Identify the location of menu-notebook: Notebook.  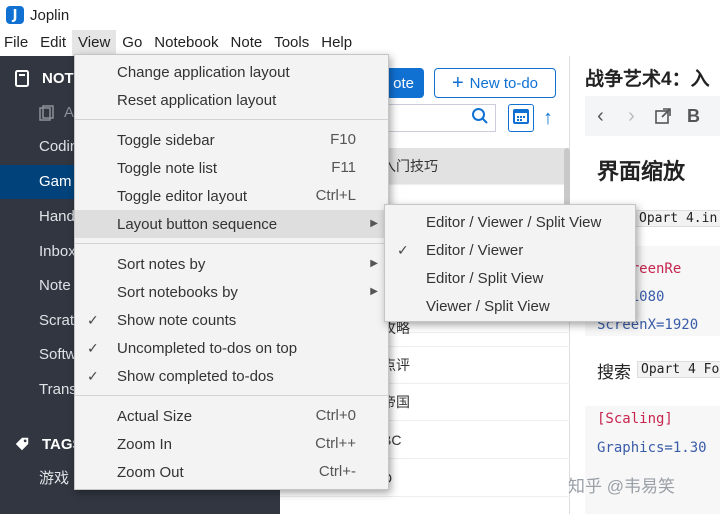
(186, 43).